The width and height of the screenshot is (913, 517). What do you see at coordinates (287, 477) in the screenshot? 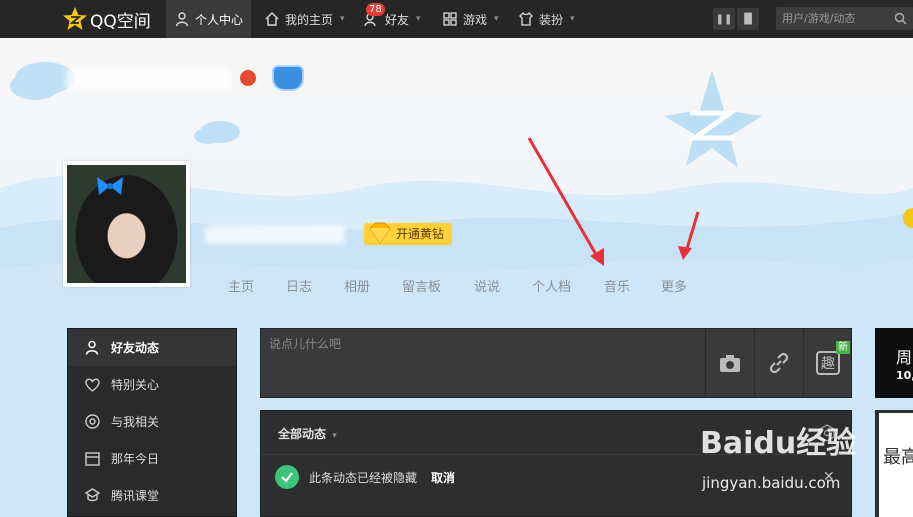
I see `check-icon` at bounding box center [287, 477].